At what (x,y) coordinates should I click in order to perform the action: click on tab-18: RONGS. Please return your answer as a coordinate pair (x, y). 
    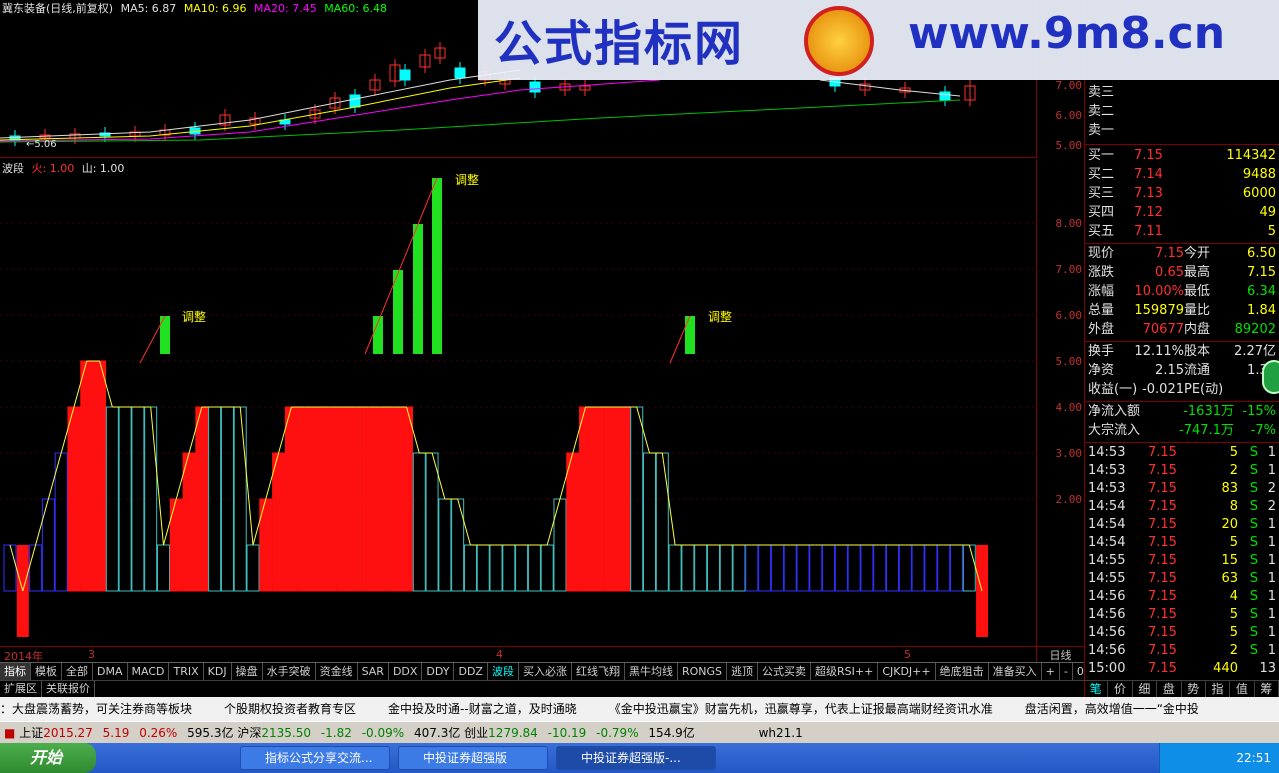
    Looking at the image, I should click on (703, 671).